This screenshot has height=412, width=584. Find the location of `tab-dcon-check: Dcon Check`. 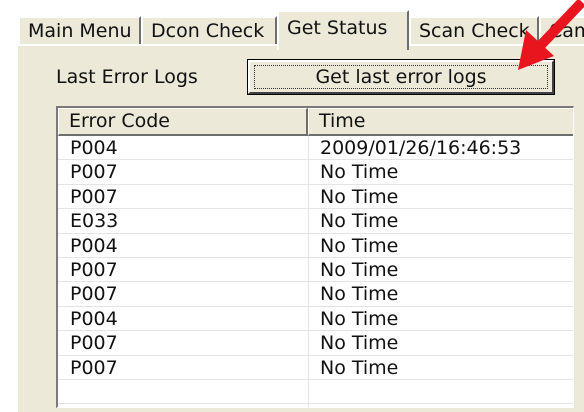

tab-dcon-check: Dcon Check is located at coordinates (209, 31).